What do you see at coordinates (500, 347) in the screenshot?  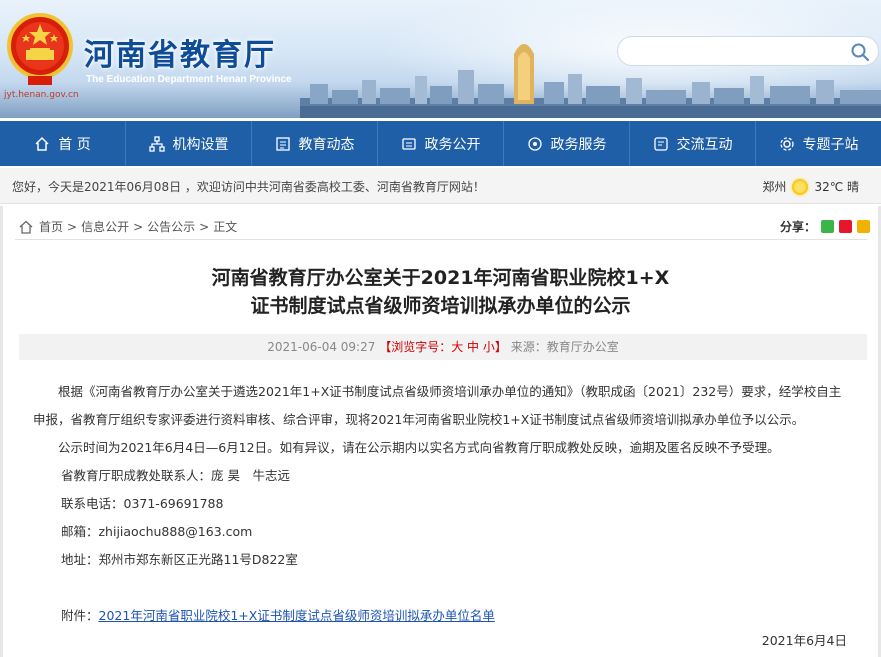 I see `font-size-end: 】` at bounding box center [500, 347].